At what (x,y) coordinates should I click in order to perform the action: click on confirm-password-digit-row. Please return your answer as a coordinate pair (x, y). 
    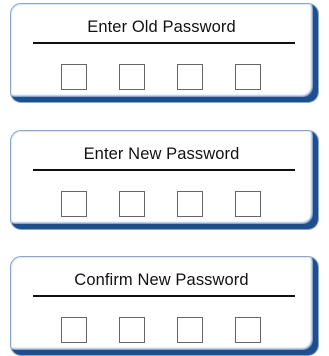
    Looking at the image, I should click on (161, 330).